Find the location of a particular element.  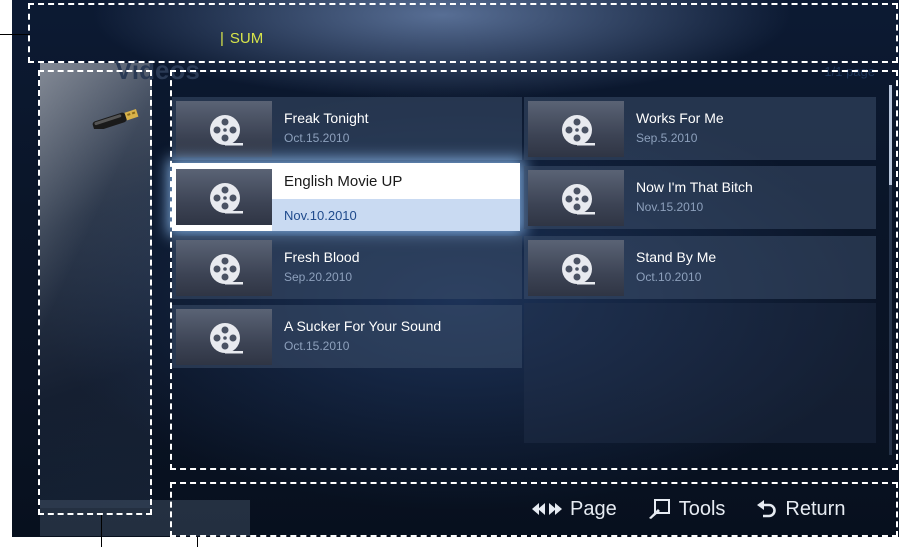

button-area-outline is located at coordinates (534, 509).